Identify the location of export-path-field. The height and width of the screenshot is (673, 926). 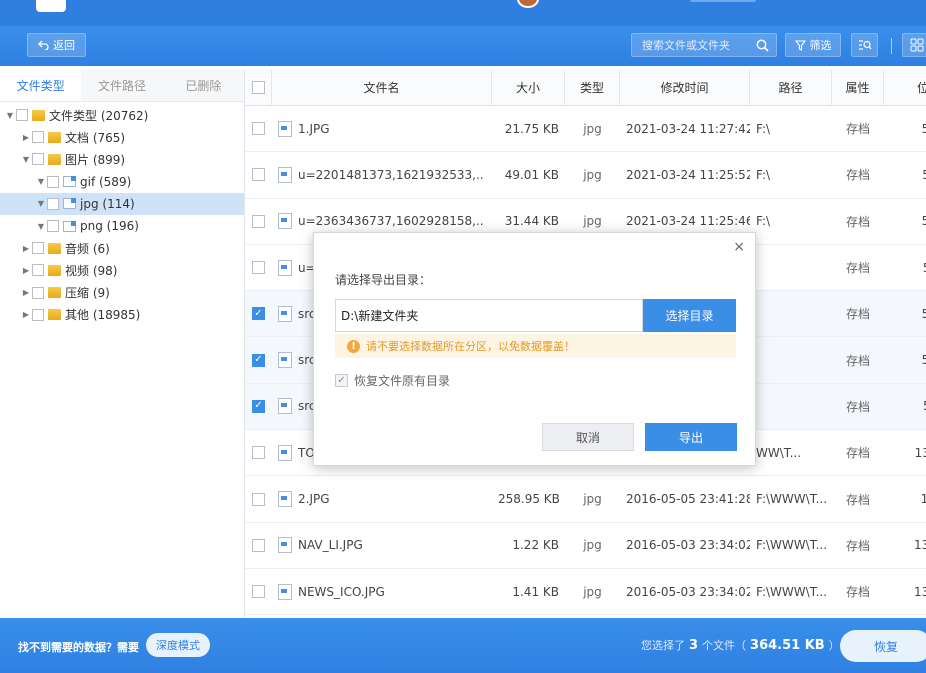
(489, 315).